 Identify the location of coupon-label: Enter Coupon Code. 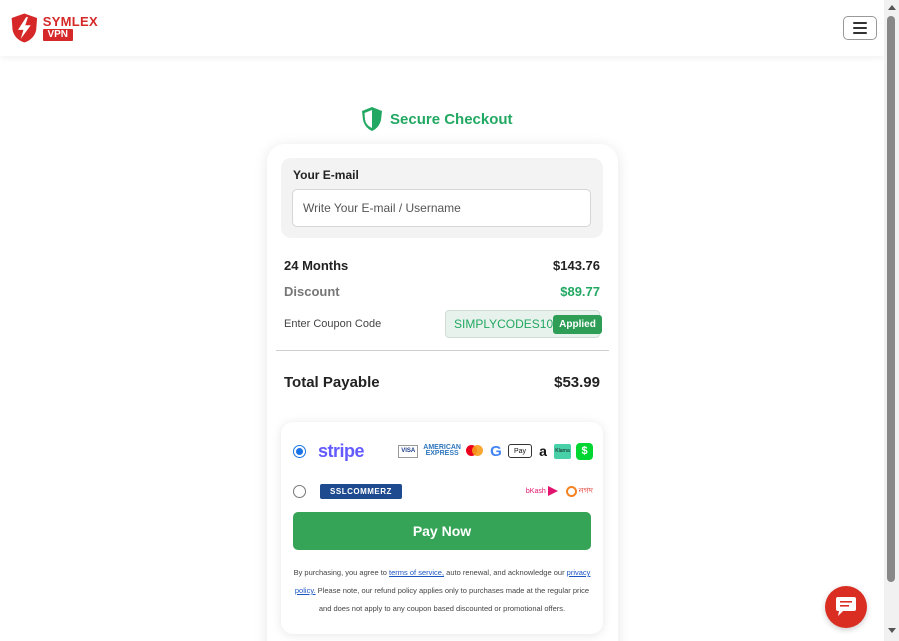
(333, 324).